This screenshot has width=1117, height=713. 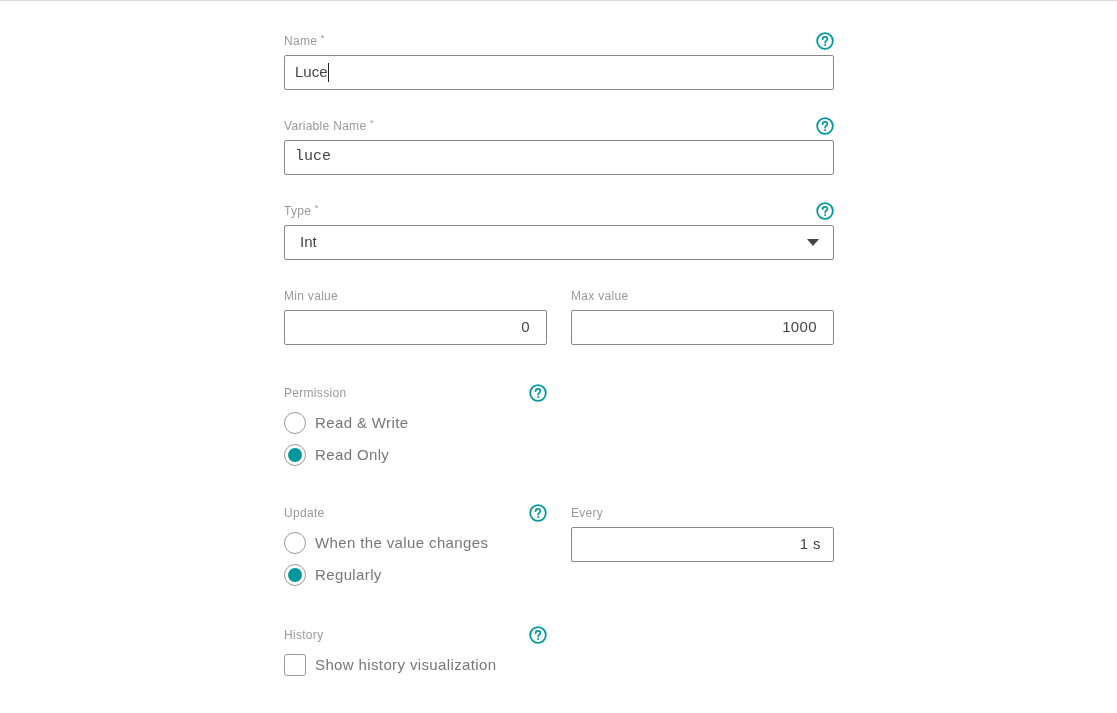 What do you see at coordinates (559, 157) in the screenshot?
I see `input-field: luce` at bounding box center [559, 157].